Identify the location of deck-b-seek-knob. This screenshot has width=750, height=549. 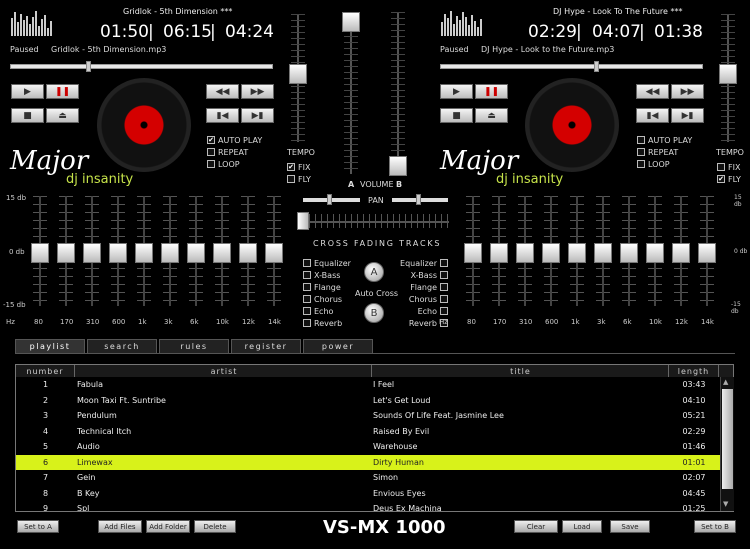
(596, 66).